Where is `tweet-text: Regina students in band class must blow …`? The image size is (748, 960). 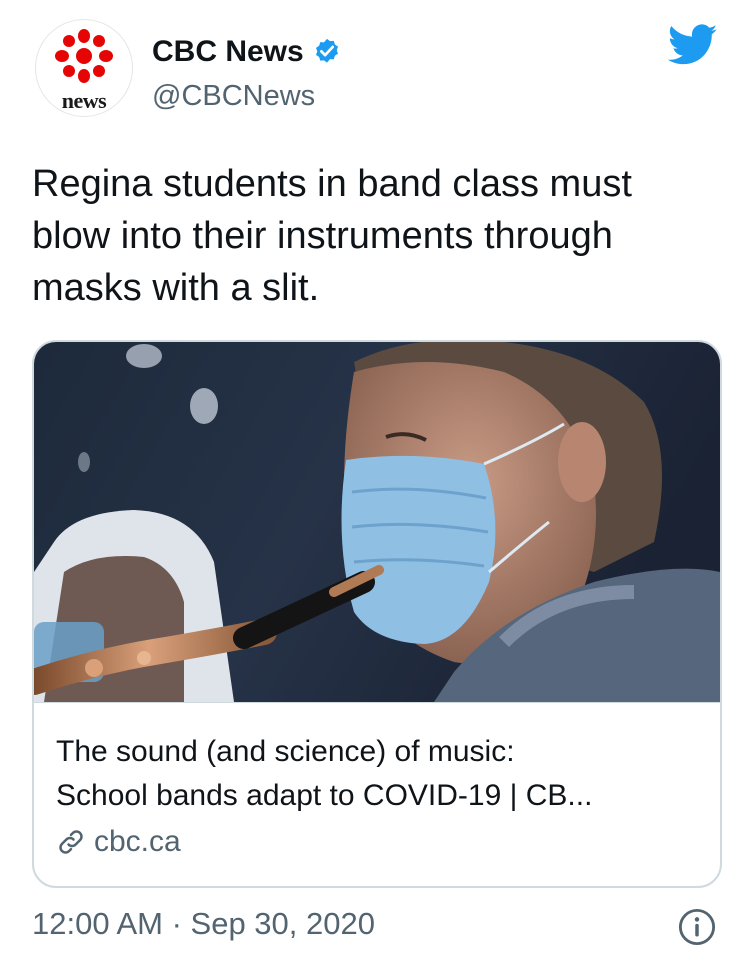 tweet-text: Regina students in band class must blow … is located at coordinates (377, 236).